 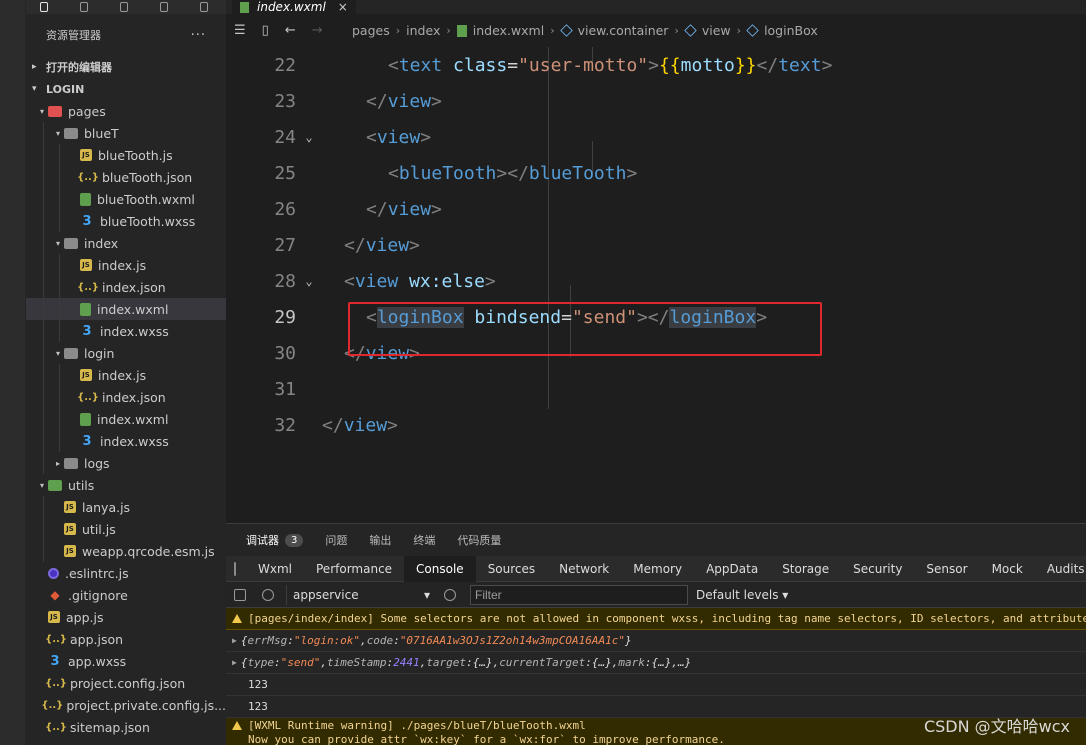 What do you see at coordinates (198, 35) in the screenshot?
I see `more-actions-icon: ···` at bounding box center [198, 35].